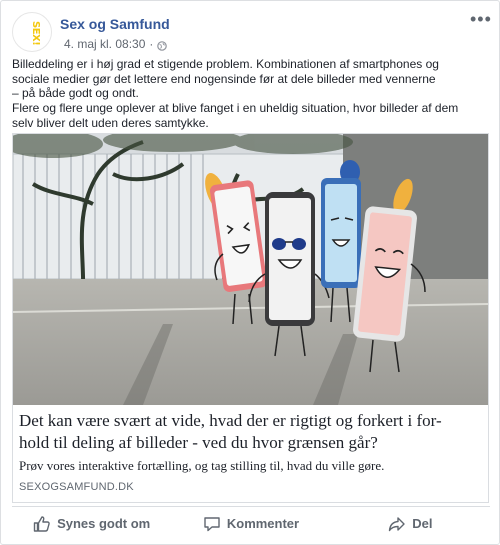  I want to click on page-avatar: SEX!, so click(32, 32).